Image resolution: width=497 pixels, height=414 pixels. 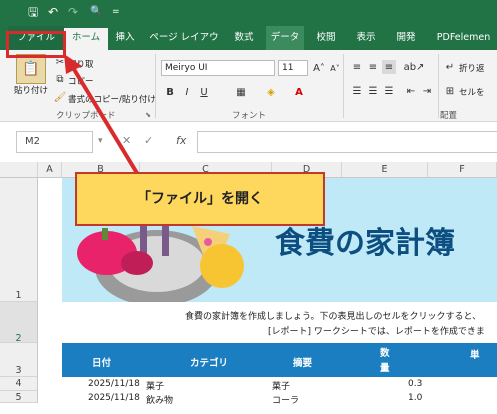 What do you see at coordinates (200, 199) in the screenshot?
I see `callout-box: 「ファイル」を開く` at bounding box center [200, 199].